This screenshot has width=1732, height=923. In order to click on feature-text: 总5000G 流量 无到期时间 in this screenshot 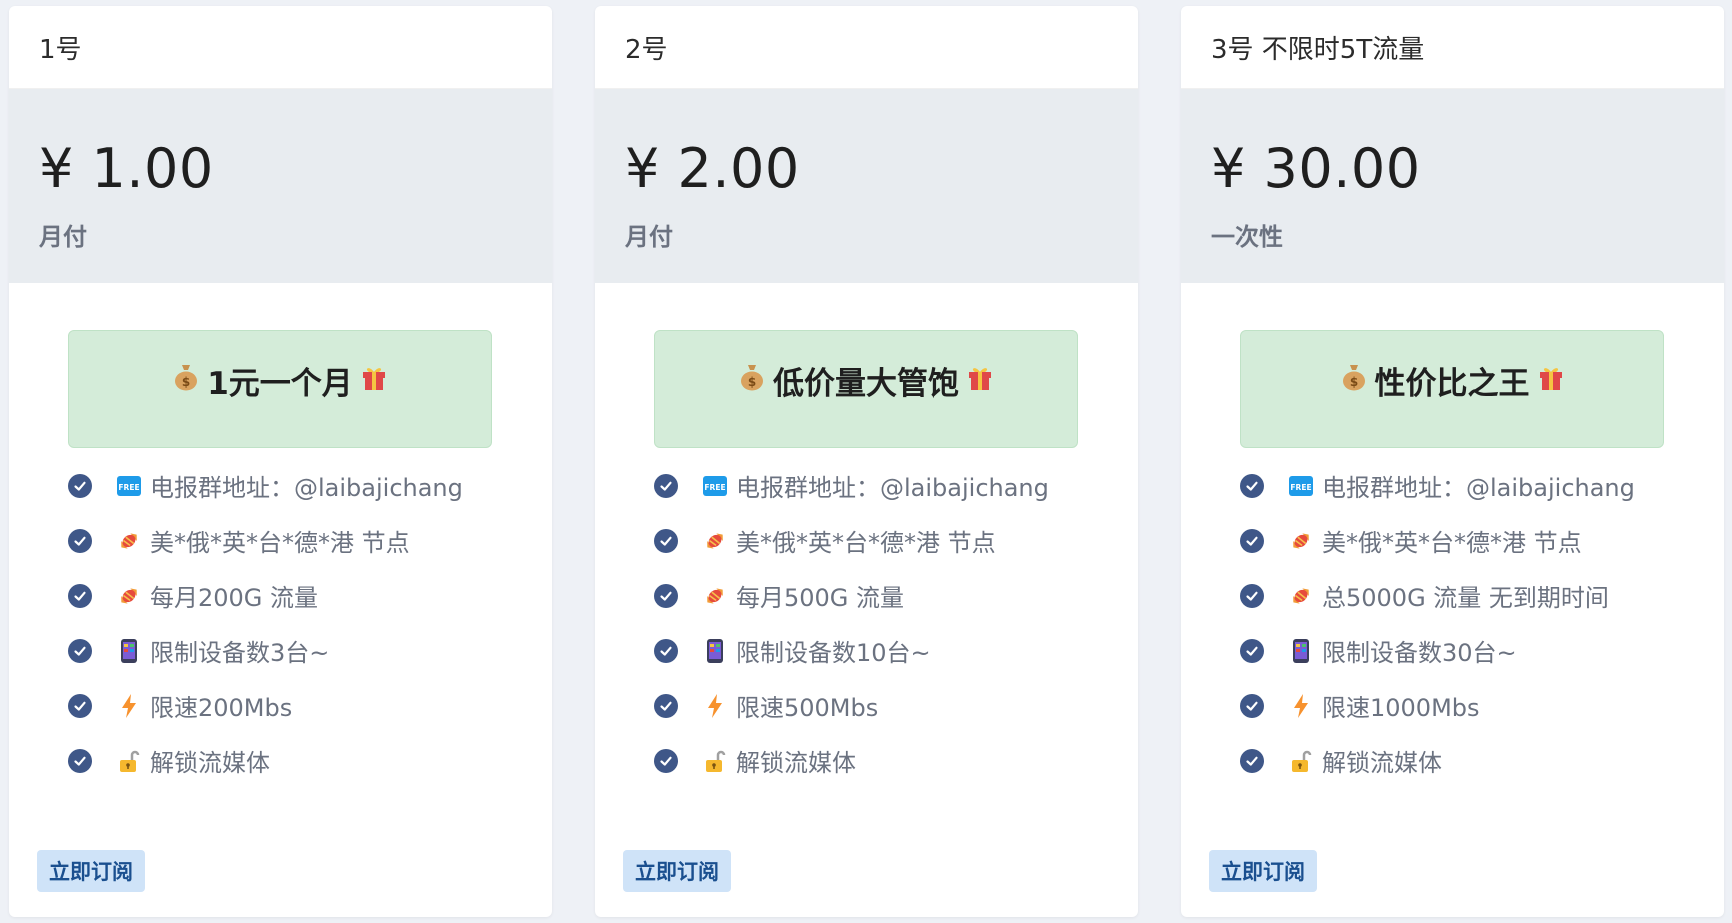, I will do `click(1465, 598)`.